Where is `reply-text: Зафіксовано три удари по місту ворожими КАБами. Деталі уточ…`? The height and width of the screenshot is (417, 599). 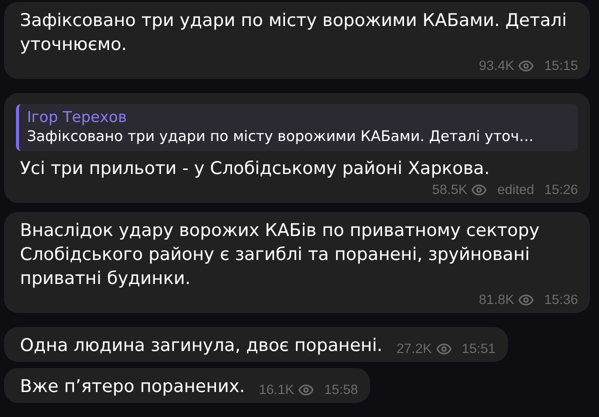 reply-text: Зафіксовано три удари по місту ворожими КАБами. Деталі уточ… is located at coordinates (281, 137).